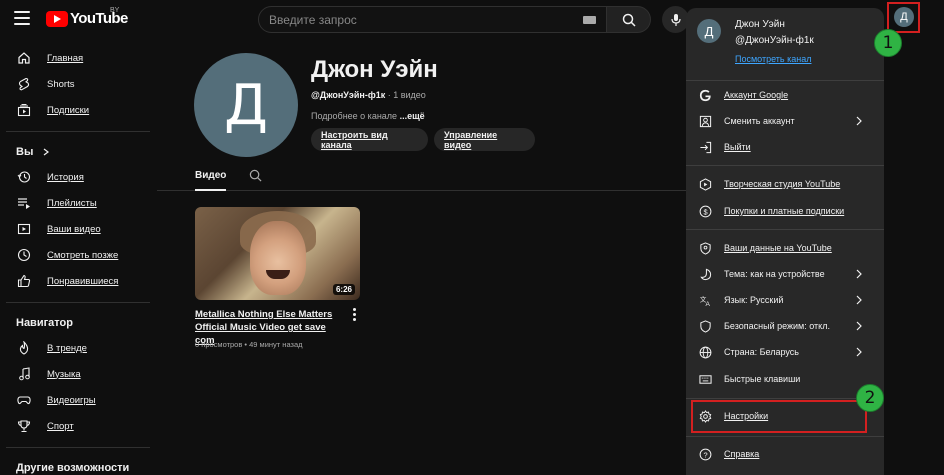  What do you see at coordinates (774, 274) in the screenshot?
I see `menu-item-label: Тема: как на устройстве` at bounding box center [774, 274].